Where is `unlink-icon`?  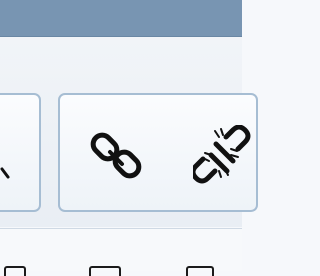 unlink-icon is located at coordinates (225, 155).